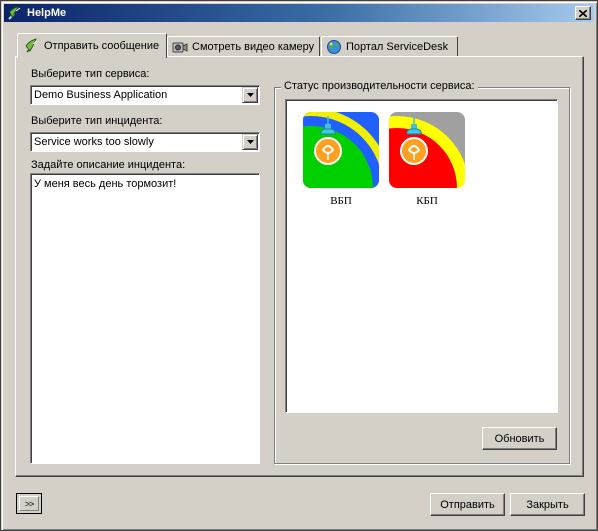 The image size is (598, 531). I want to click on refresh-button: Обновить, so click(519, 438).